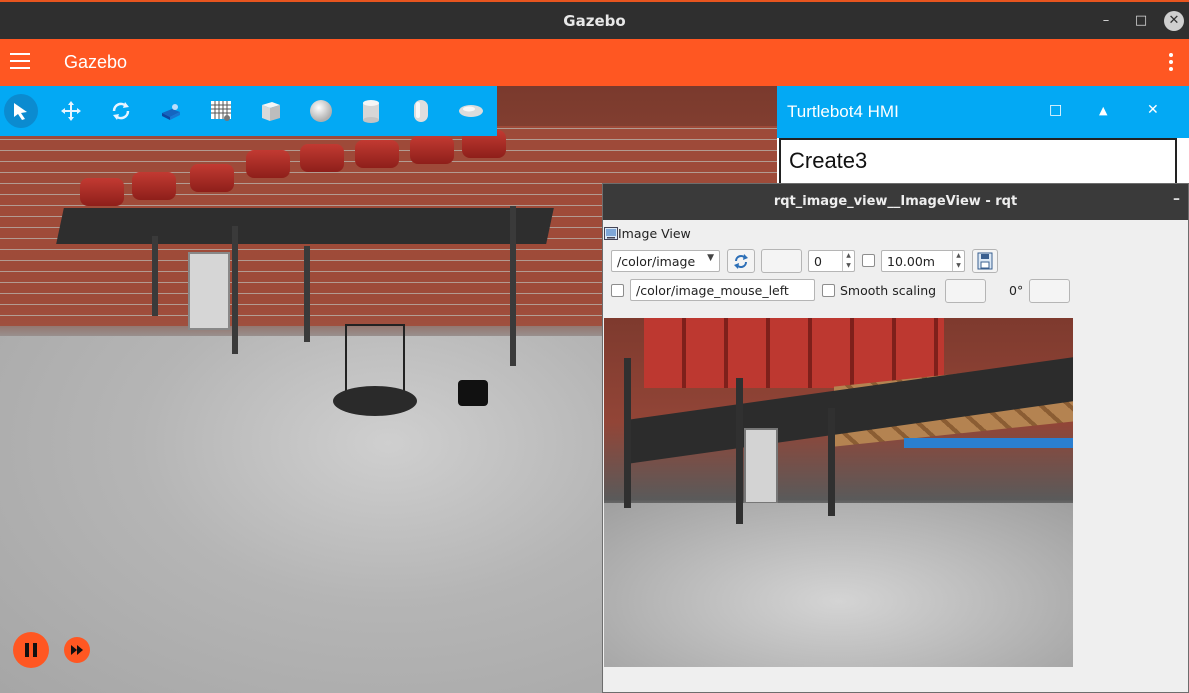 Image resolution: width=1189 pixels, height=693 pixels. What do you see at coordinates (20, 62) in the screenshot?
I see `hamburger-menu-icon` at bounding box center [20, 62].